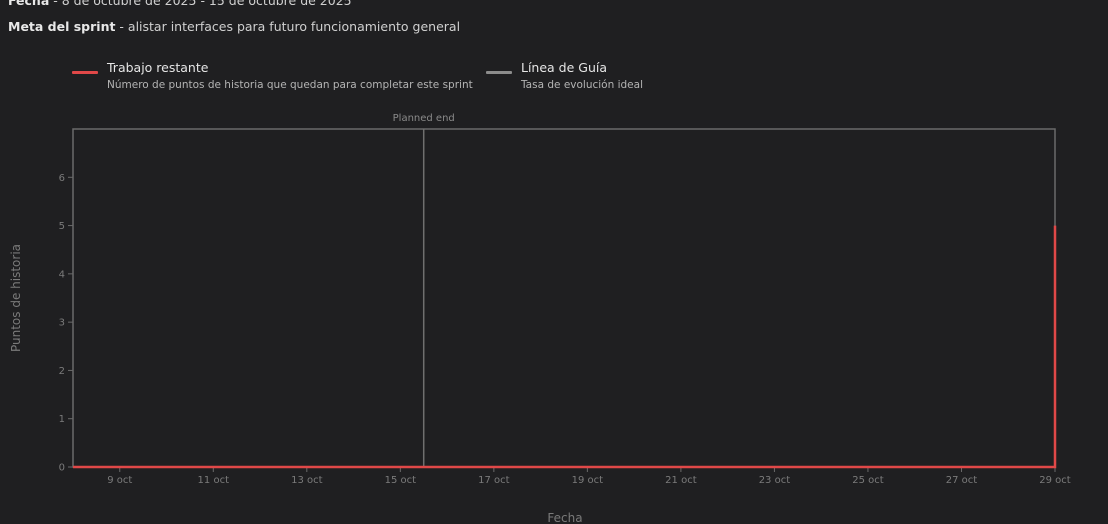 The image size is (1108, 524). I want to click on y-tick-label: 5, so click(62, 226).